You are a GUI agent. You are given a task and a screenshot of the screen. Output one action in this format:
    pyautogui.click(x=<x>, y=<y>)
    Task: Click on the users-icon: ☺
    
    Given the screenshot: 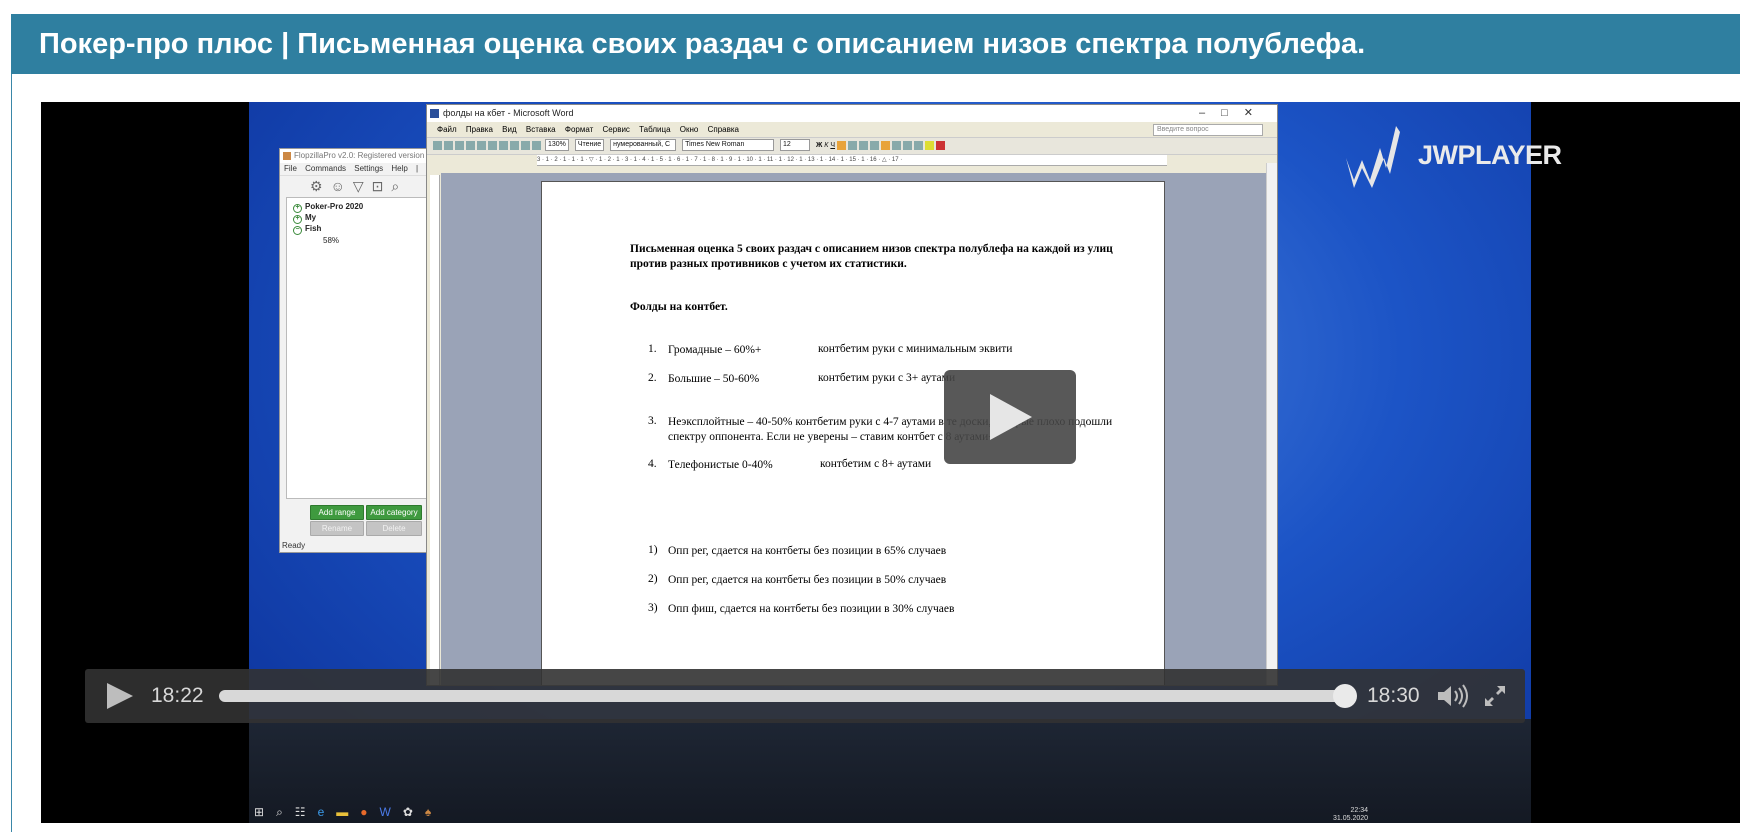 What is the action you would take?
    pyautogui.click(x=341, y=186)
    